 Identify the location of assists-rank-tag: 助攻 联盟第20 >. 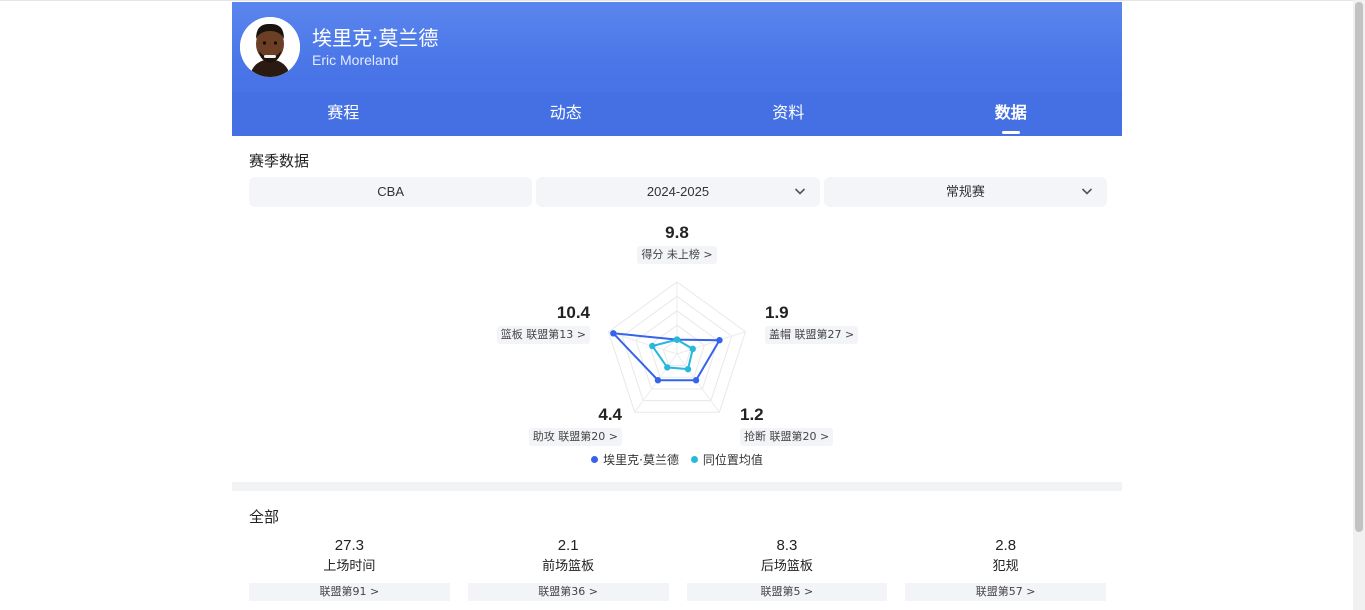
(575, 437).